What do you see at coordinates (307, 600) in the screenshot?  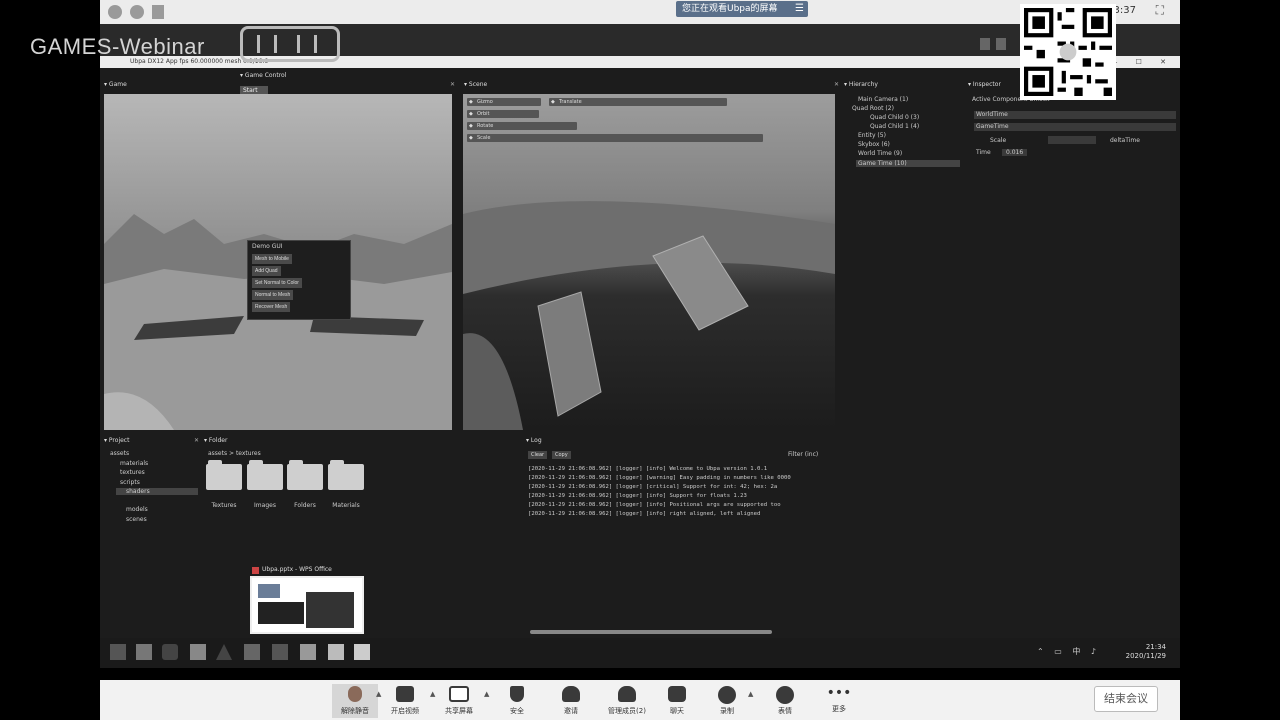 I see `taskbar-thumbnail: Ubpa.pptx - WPS Office` at bounding box center [307, 600].